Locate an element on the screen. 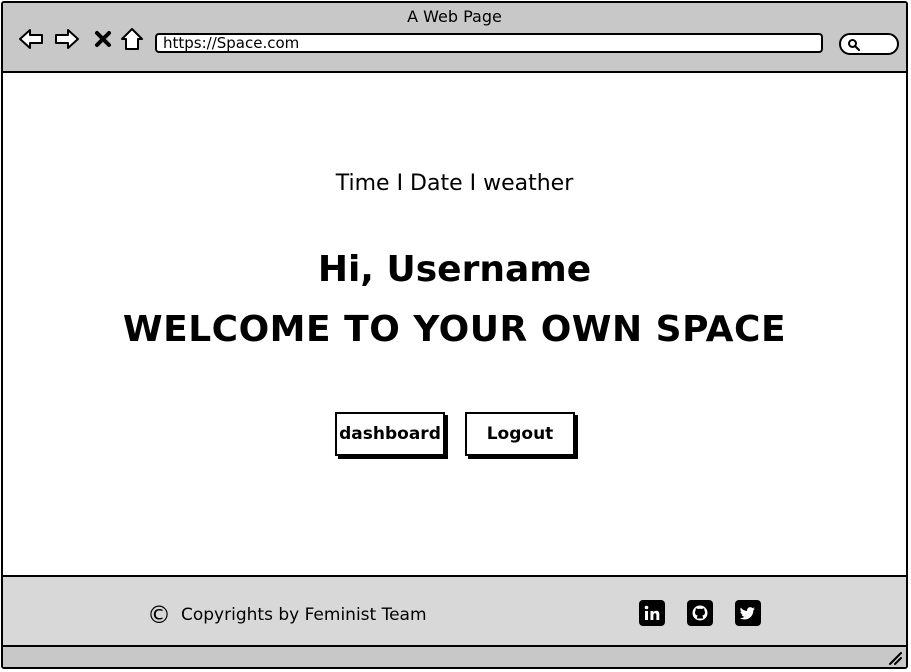  home-icon is located at coordinates (132, 39).